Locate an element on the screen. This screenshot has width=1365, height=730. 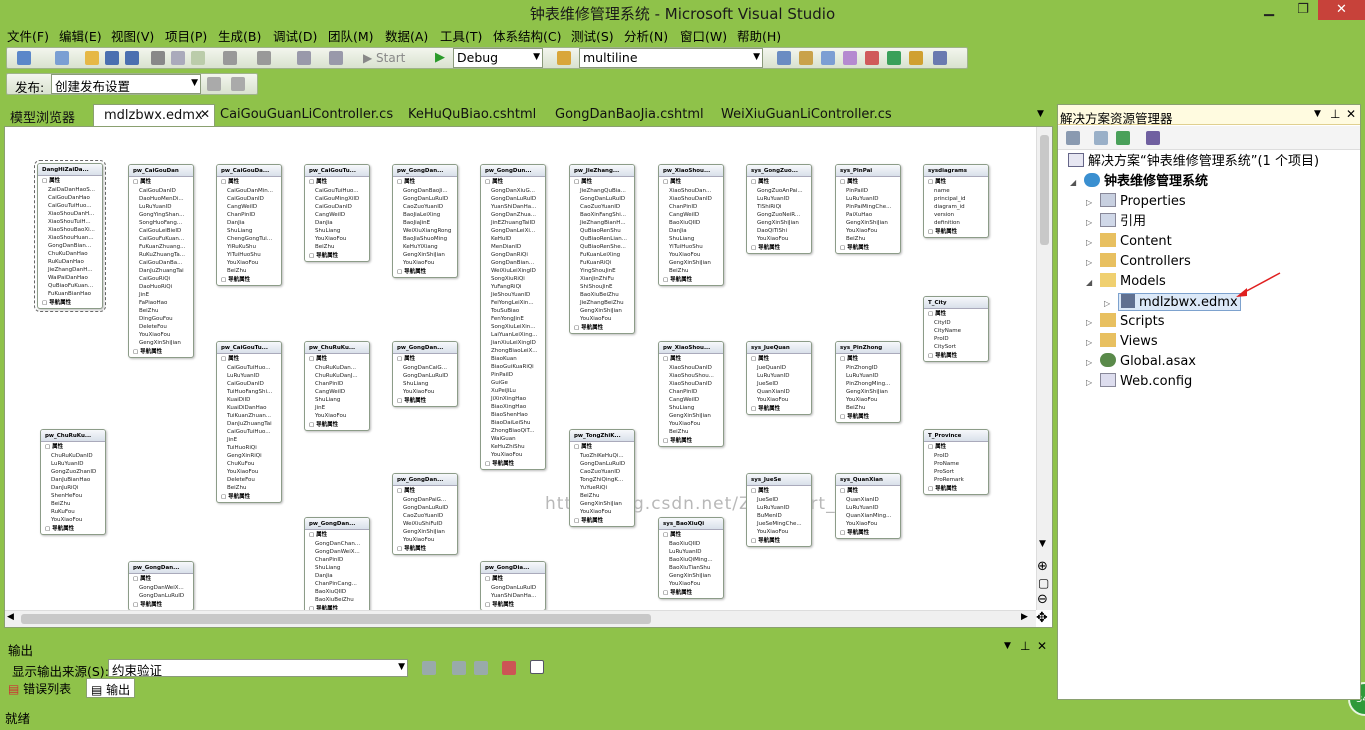
publish-profile-select: 创建发布设置 ▼ is located at coordinates (126, 84).